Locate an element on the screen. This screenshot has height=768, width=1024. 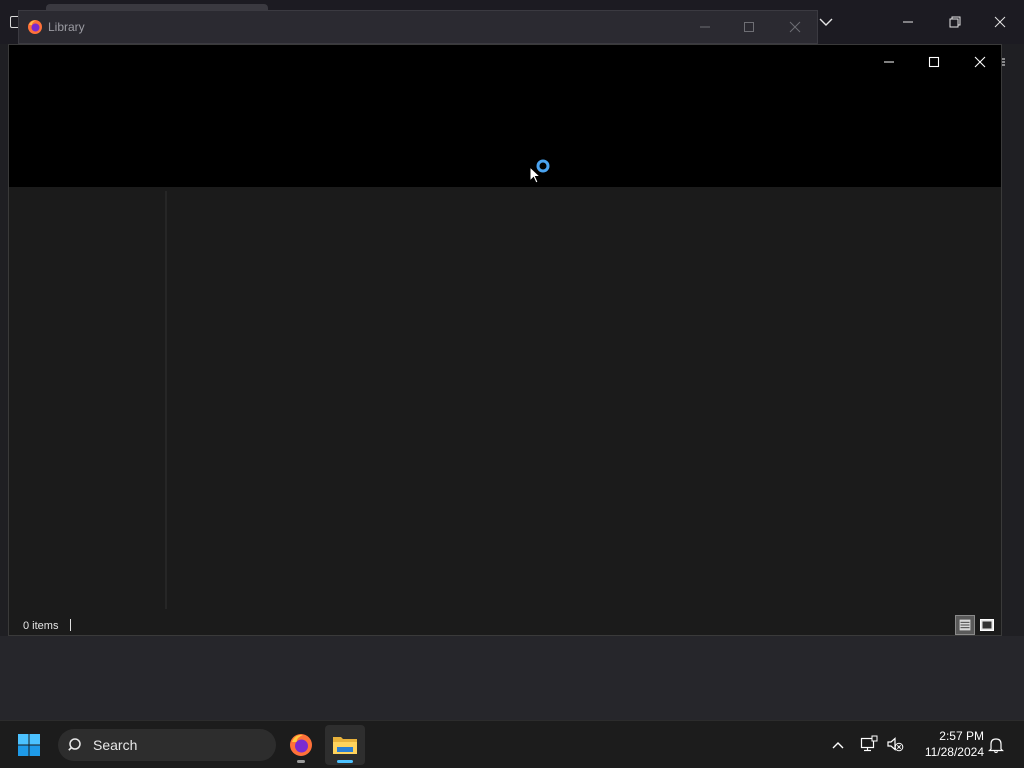
library-sidebar-tree is located at coordinates (87, 399).